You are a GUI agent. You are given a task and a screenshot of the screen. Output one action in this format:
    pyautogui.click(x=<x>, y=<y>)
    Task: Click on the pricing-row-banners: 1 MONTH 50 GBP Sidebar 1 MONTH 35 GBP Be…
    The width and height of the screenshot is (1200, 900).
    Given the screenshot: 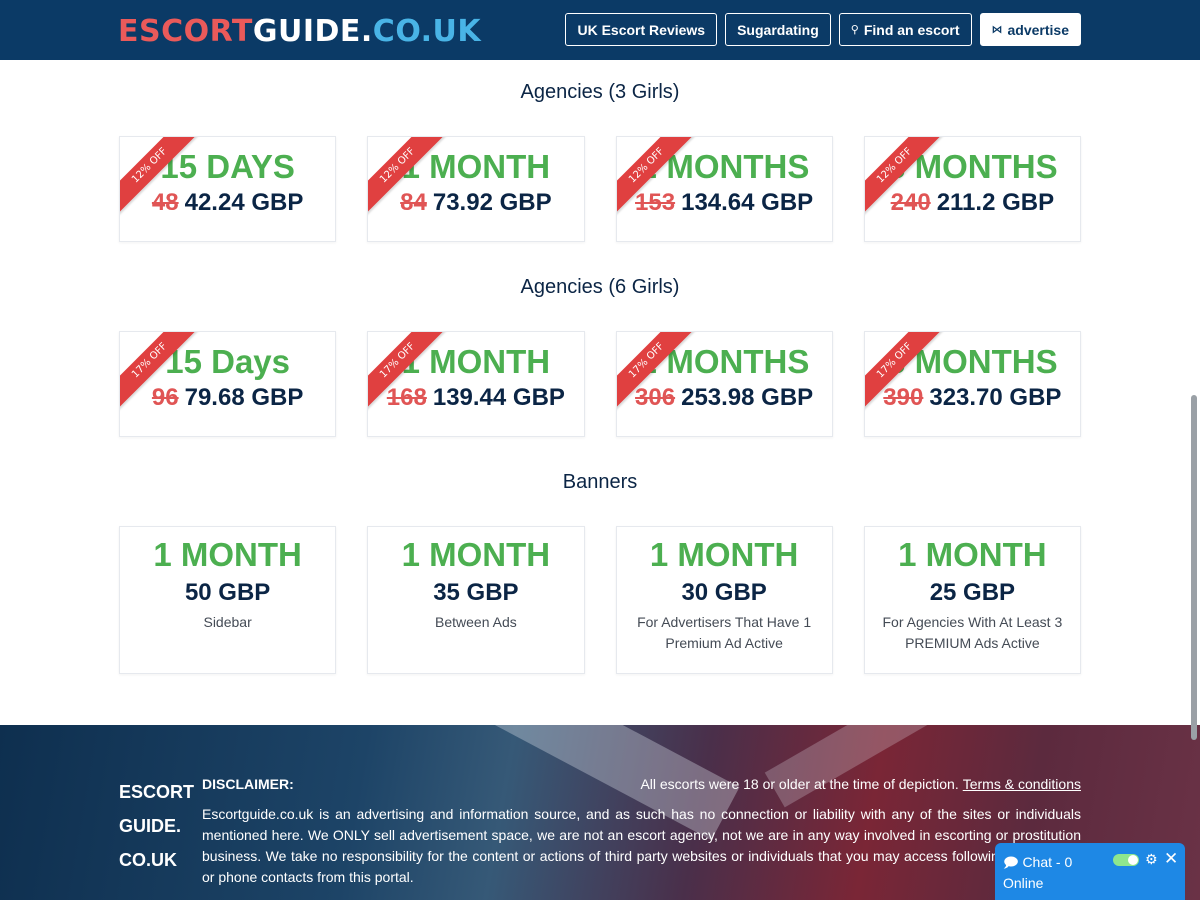 What is the action you would take?
    pyautogui.click(x=600, y=600)
    